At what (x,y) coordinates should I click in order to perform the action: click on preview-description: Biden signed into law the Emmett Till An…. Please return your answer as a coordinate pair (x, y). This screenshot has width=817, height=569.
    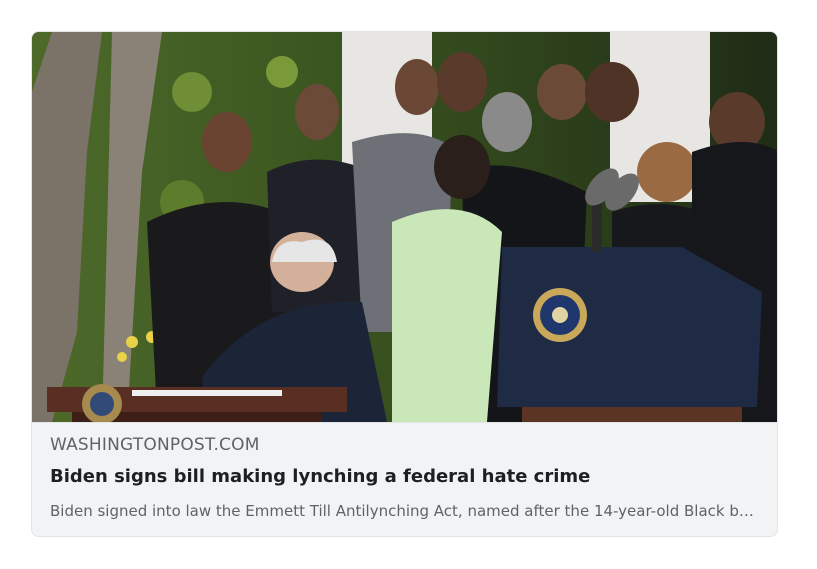
    Looking at the image, I should click on (403, 511).